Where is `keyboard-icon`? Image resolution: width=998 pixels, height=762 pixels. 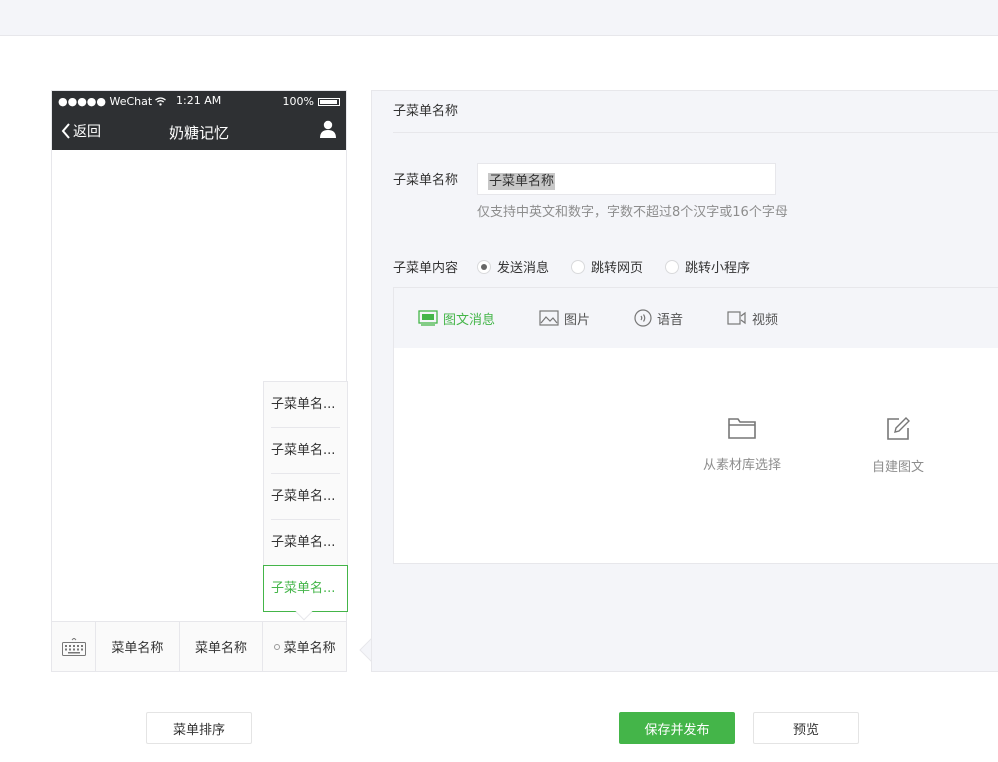
keyboard-icon is located at coordinates (73, 646).